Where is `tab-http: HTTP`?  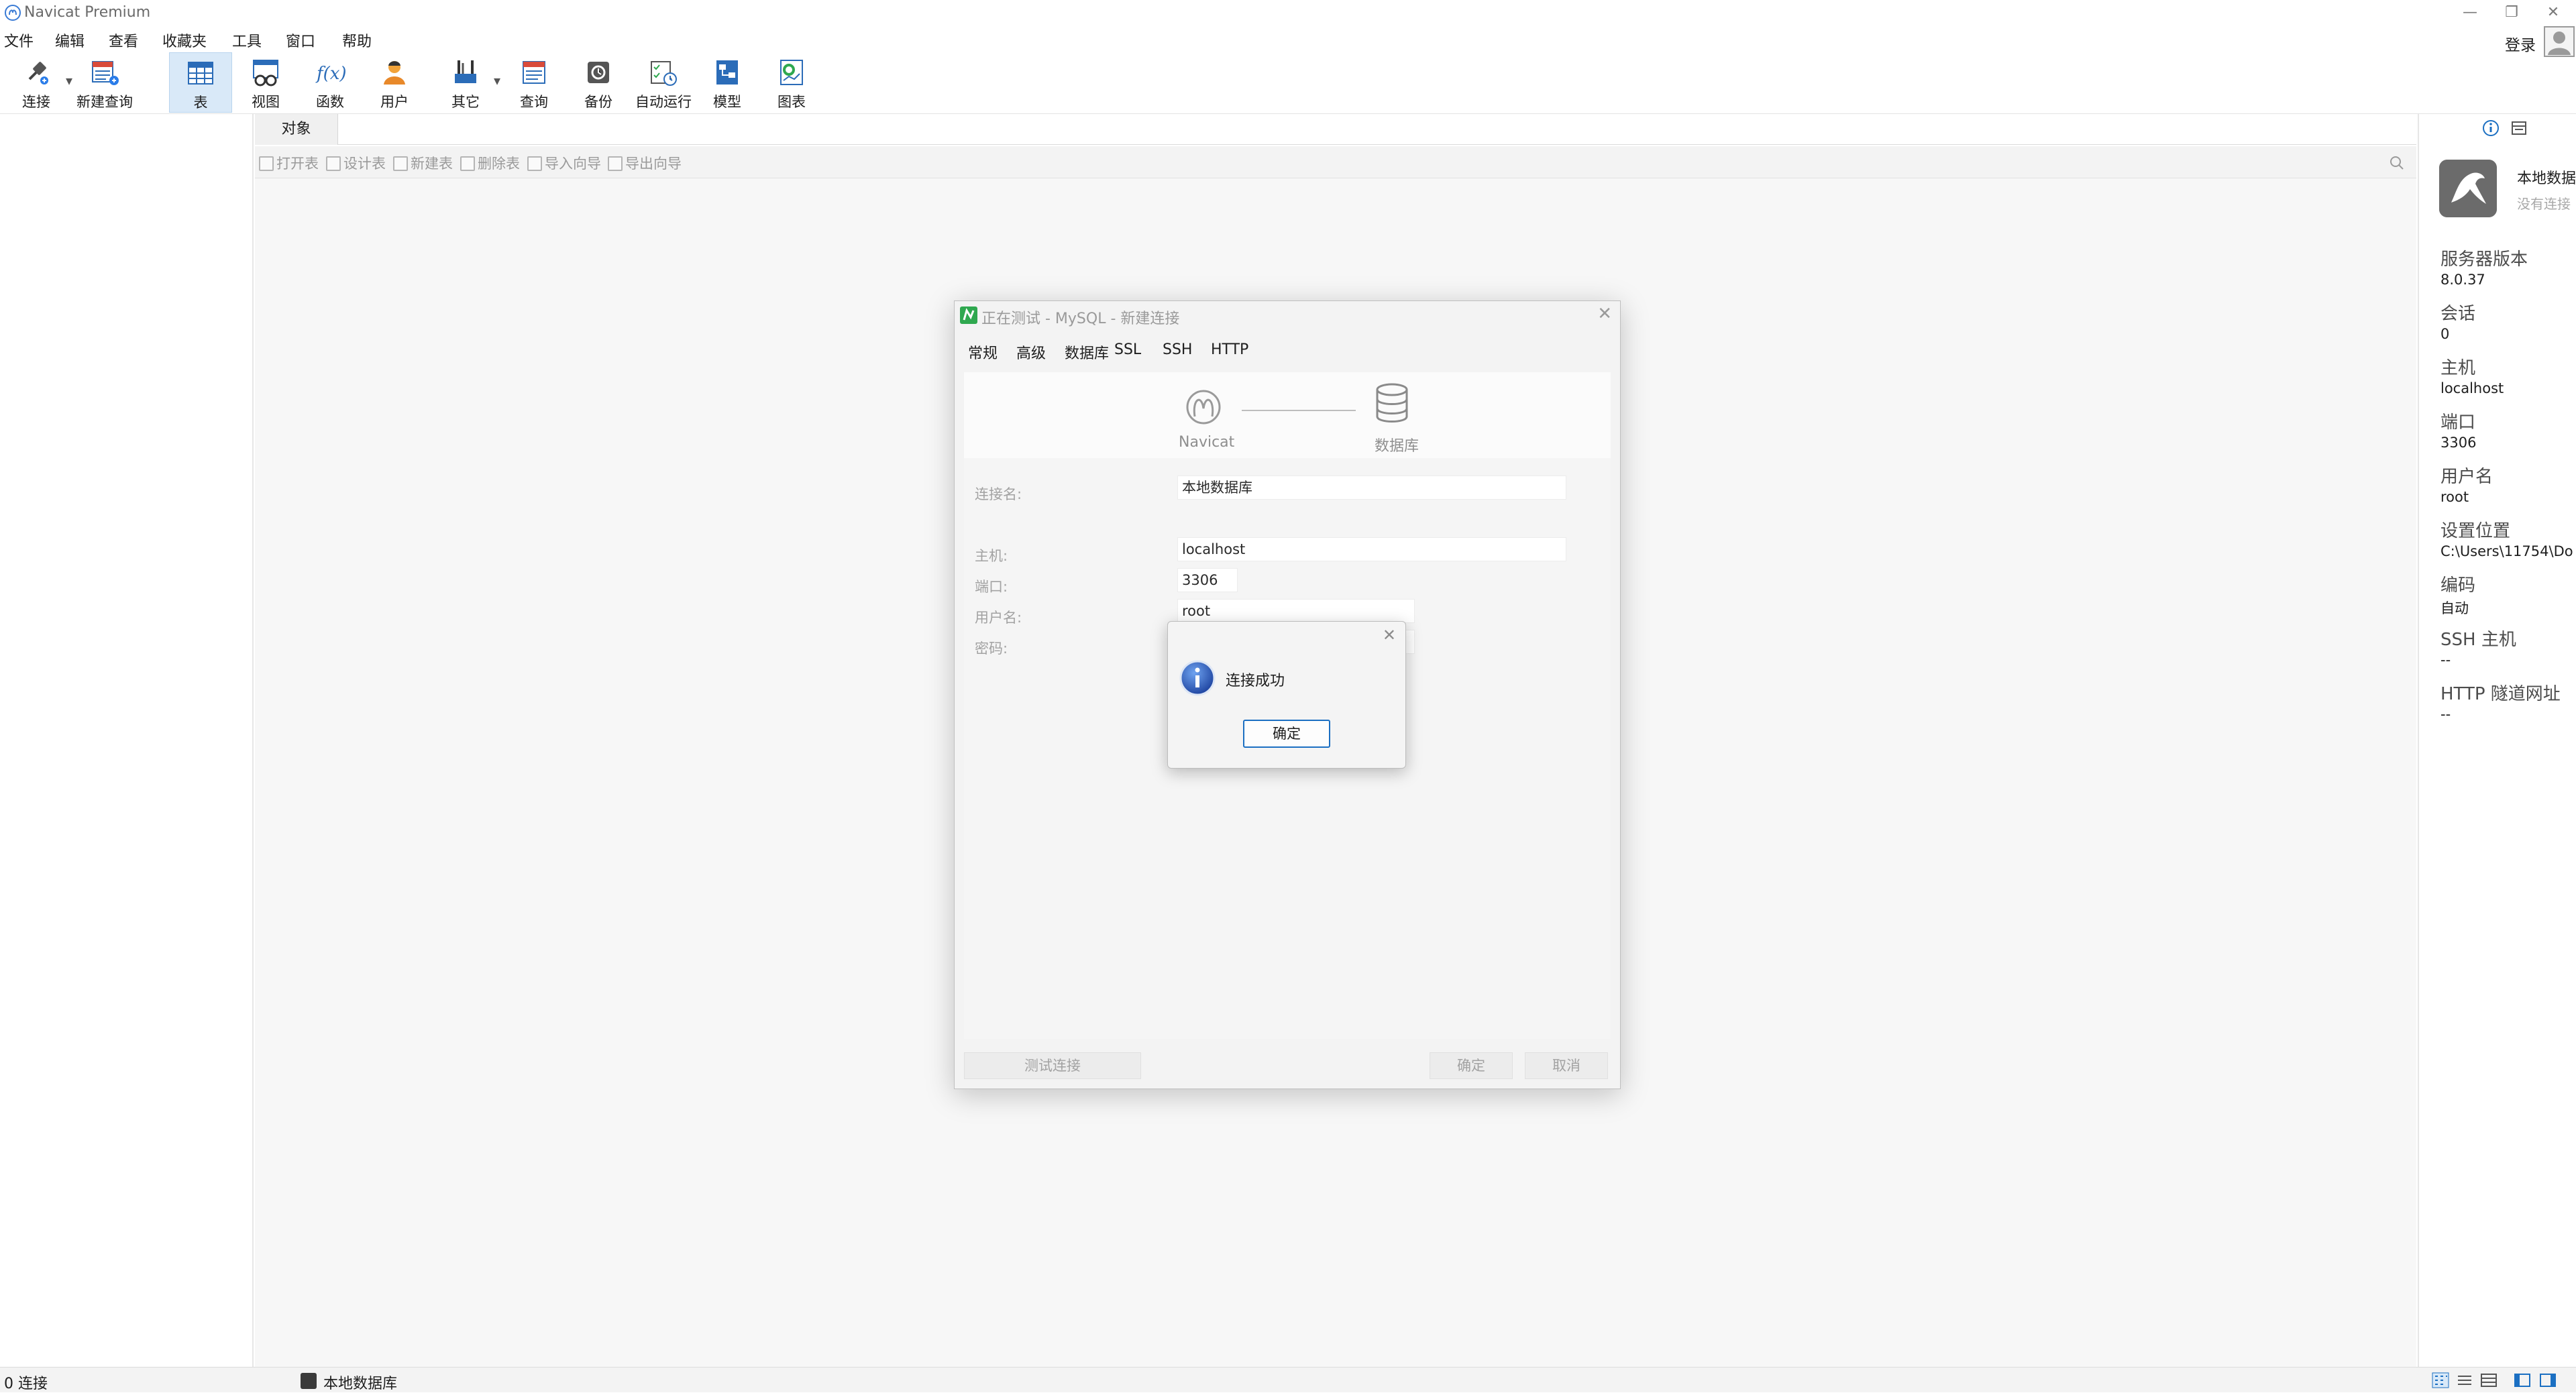
tab-http: HTTP is located at coordinates (1229, 349).